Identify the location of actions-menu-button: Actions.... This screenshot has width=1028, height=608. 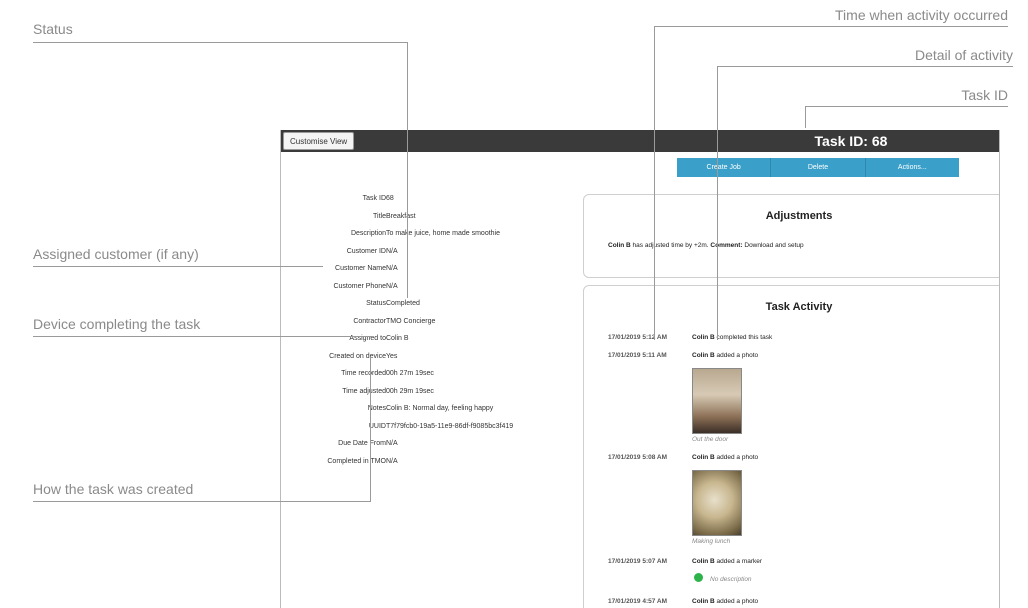
(912, 167).